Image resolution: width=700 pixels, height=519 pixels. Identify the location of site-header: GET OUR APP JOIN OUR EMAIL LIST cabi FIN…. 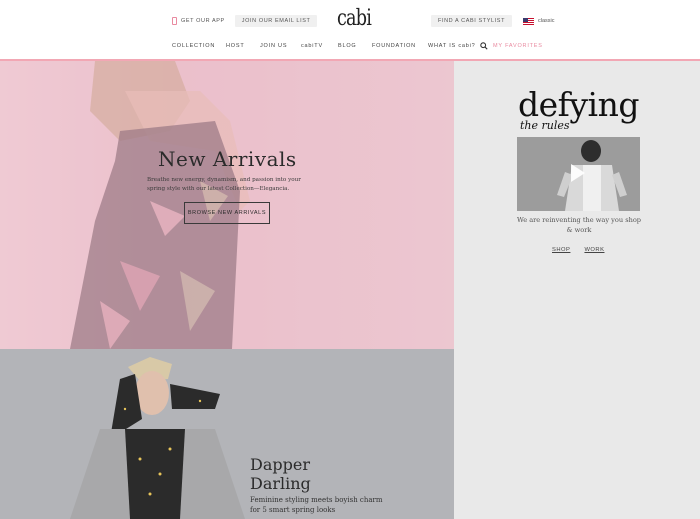
(350, 30).